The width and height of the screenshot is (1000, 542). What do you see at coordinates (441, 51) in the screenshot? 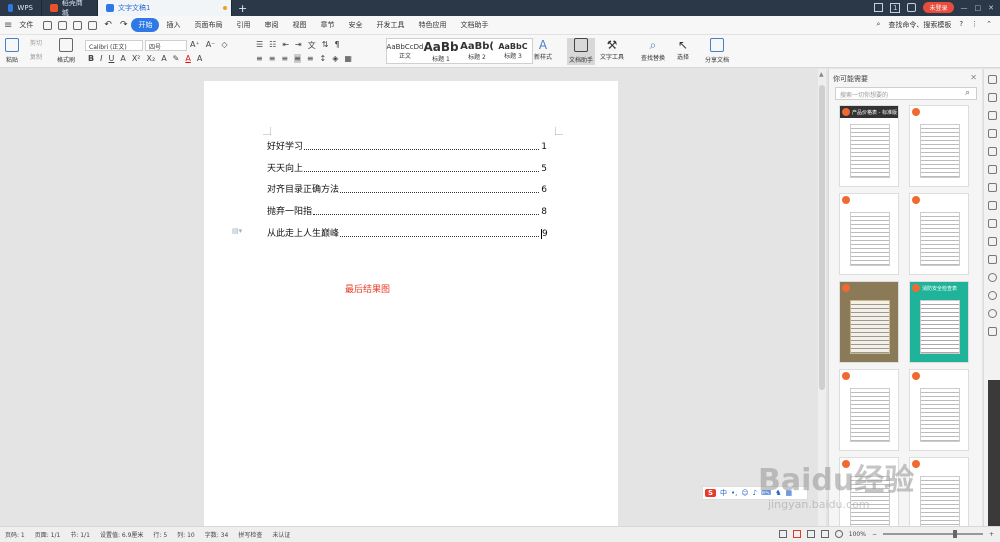
I see `style-heading-1: AaBb 标题 1` at bounding box center [441, 51].